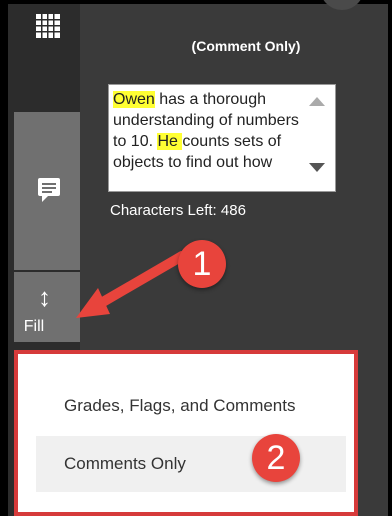  What do you see at coordinates (317, 101) in the screenshot?
I see `scroll-up-icon` at bounding box center [317, 101].